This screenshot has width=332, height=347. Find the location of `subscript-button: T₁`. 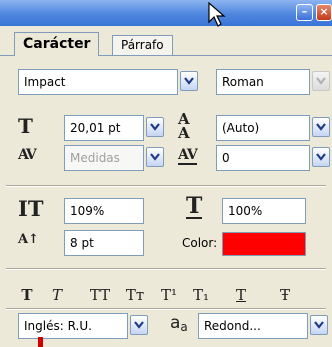

subscript-button: T₁ is located at coordinates (201, 295).